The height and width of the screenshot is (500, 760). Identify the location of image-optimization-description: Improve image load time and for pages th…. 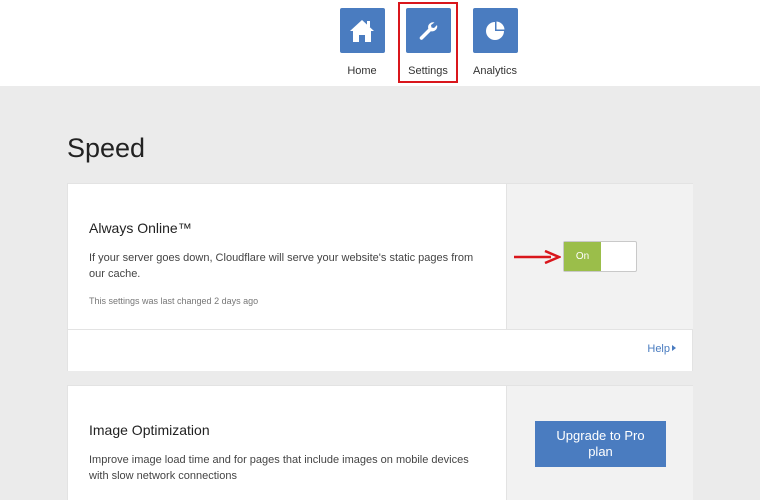
(279, 468).